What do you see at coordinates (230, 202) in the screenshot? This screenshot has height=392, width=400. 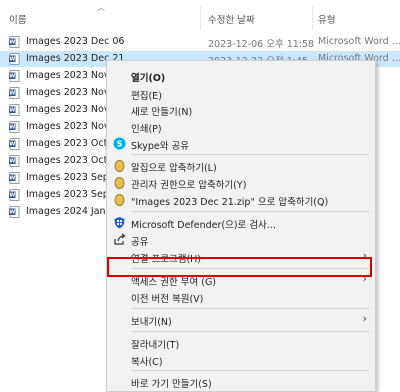 I see `menu-item-label: "Images 2023 Dec 21.zip" 으로 압축하기(Q)` at bounding box center [230, 202].